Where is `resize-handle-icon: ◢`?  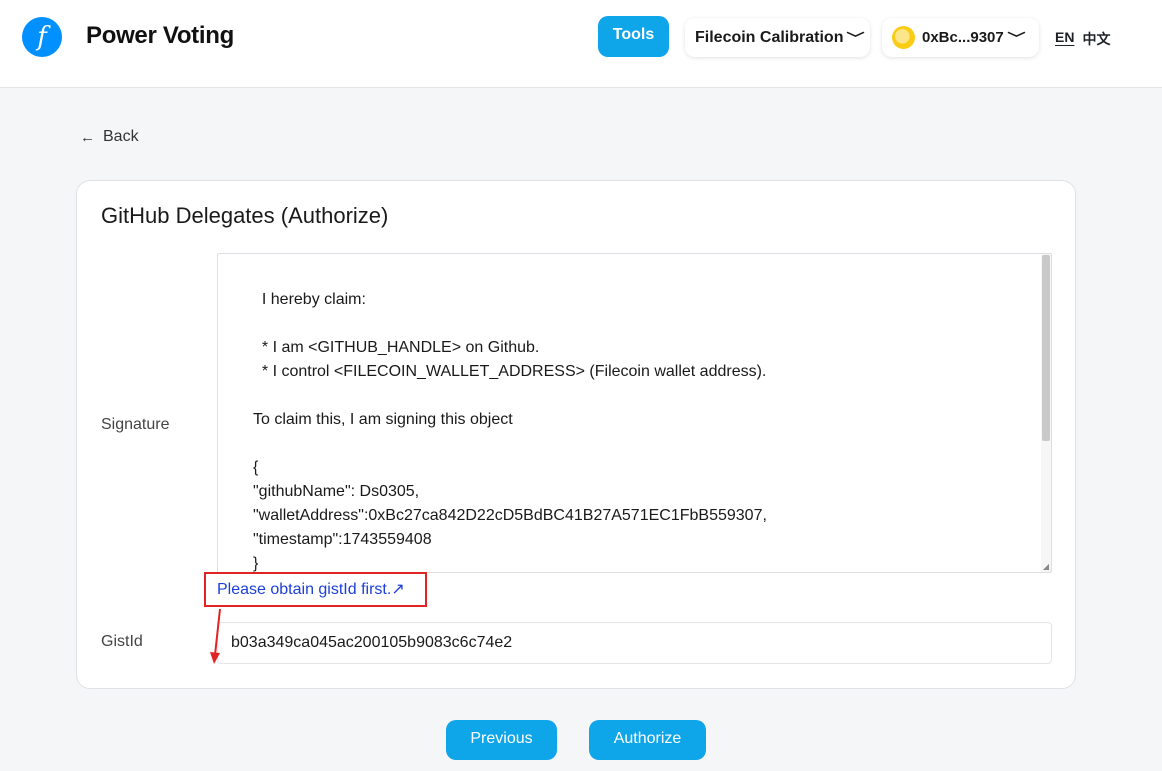
resize-handle-icon: ◢ is located at coordinates (1046, 567).